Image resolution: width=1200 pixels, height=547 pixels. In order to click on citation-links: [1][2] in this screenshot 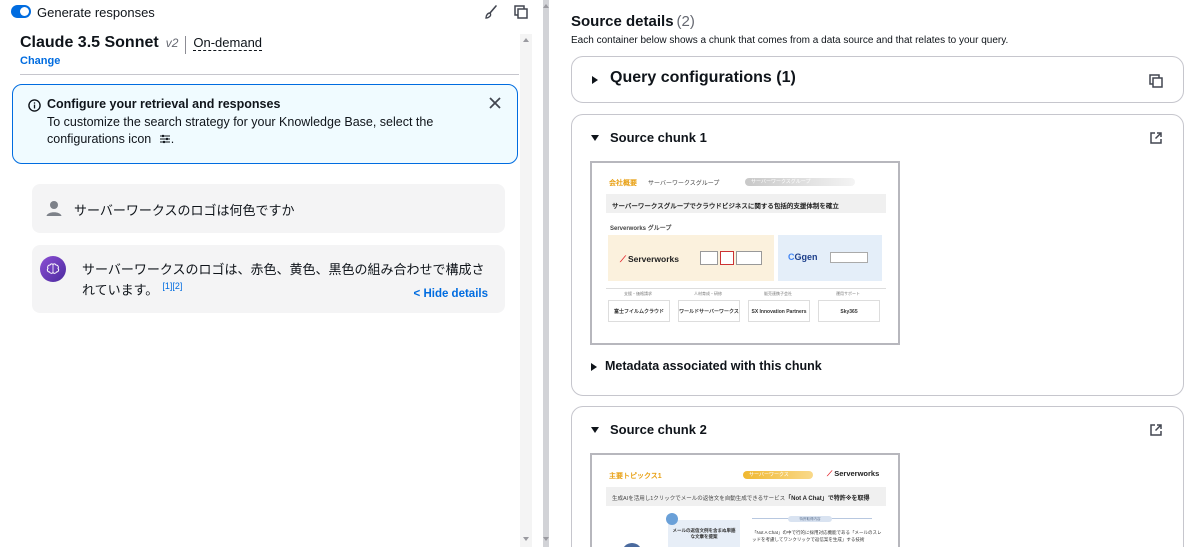, I will do `click(172, 286)`.